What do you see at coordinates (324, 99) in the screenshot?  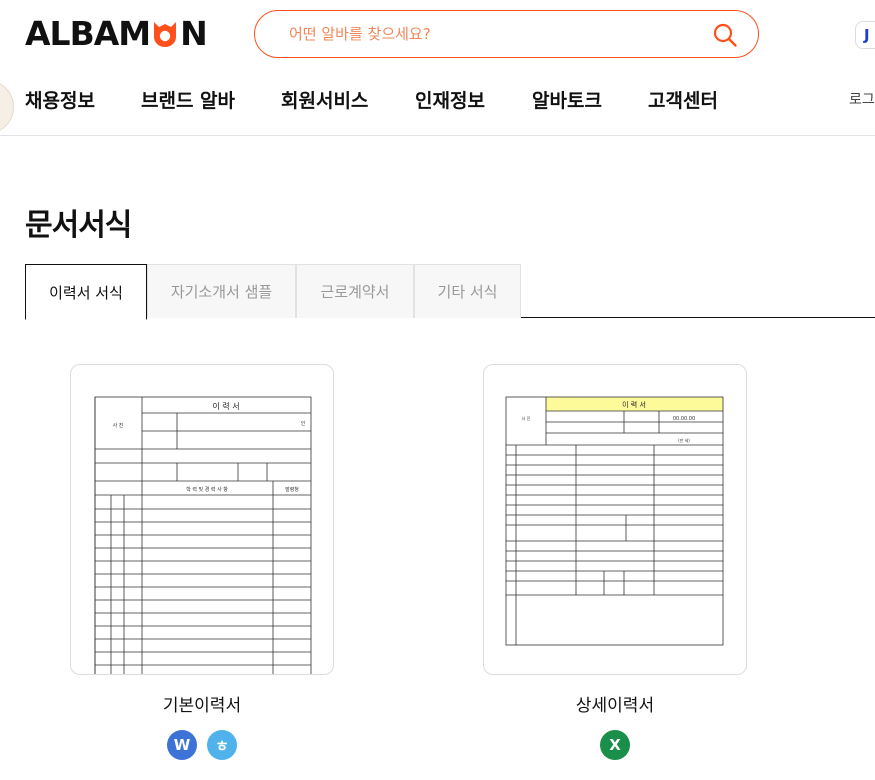 I see `nav-item-member-services: 회원서비스` at bounding box center [324, 99].